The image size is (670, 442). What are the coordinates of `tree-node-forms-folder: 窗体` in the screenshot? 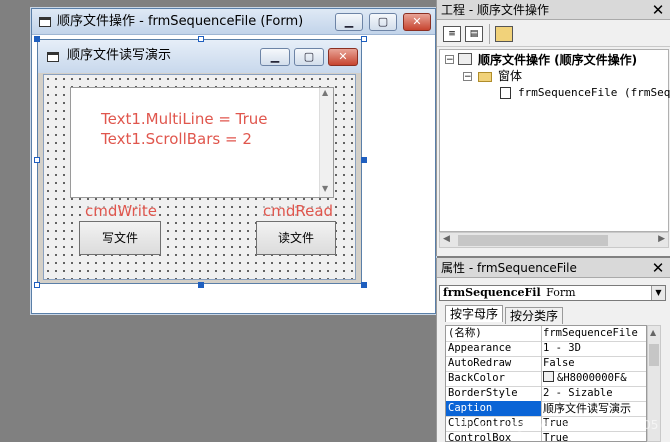 It's located at (510, 76).